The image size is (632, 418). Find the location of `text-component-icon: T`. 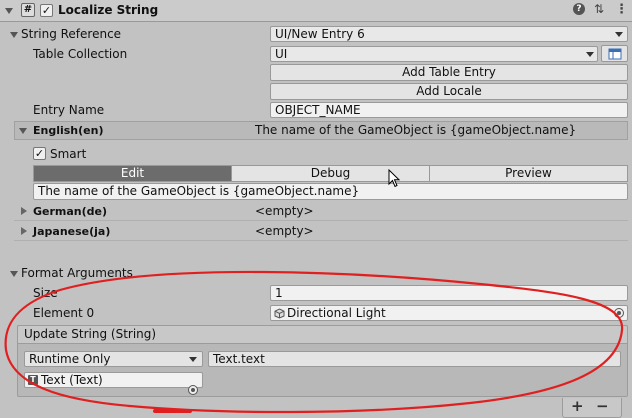

text-component-icon: T is located at coordinates (33, 380).